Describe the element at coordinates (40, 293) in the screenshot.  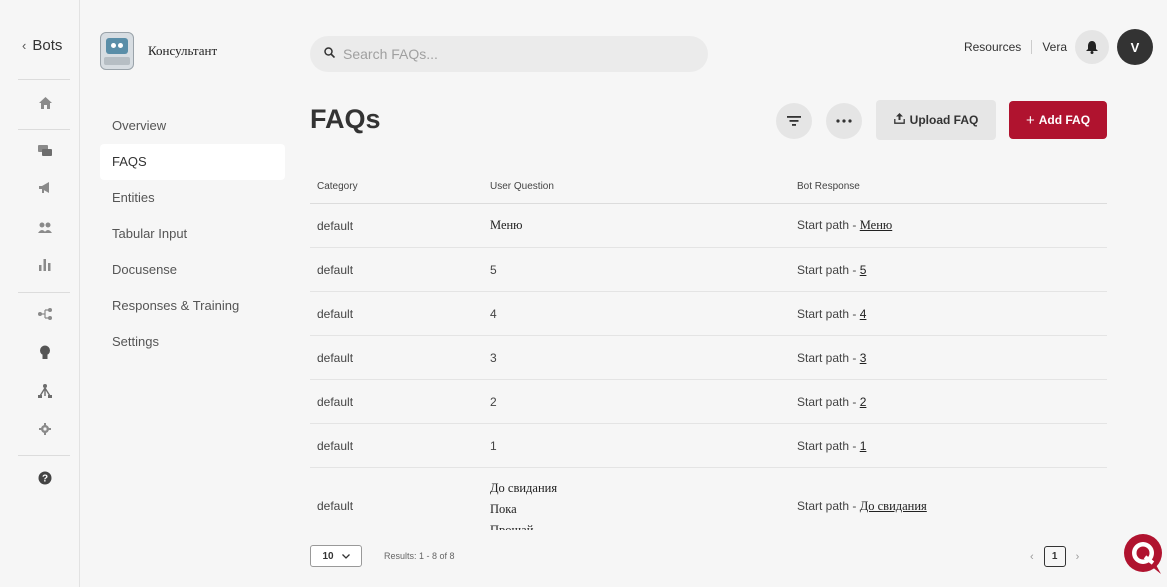
I see `icon-rail: ‹ Bots ?` at that location.